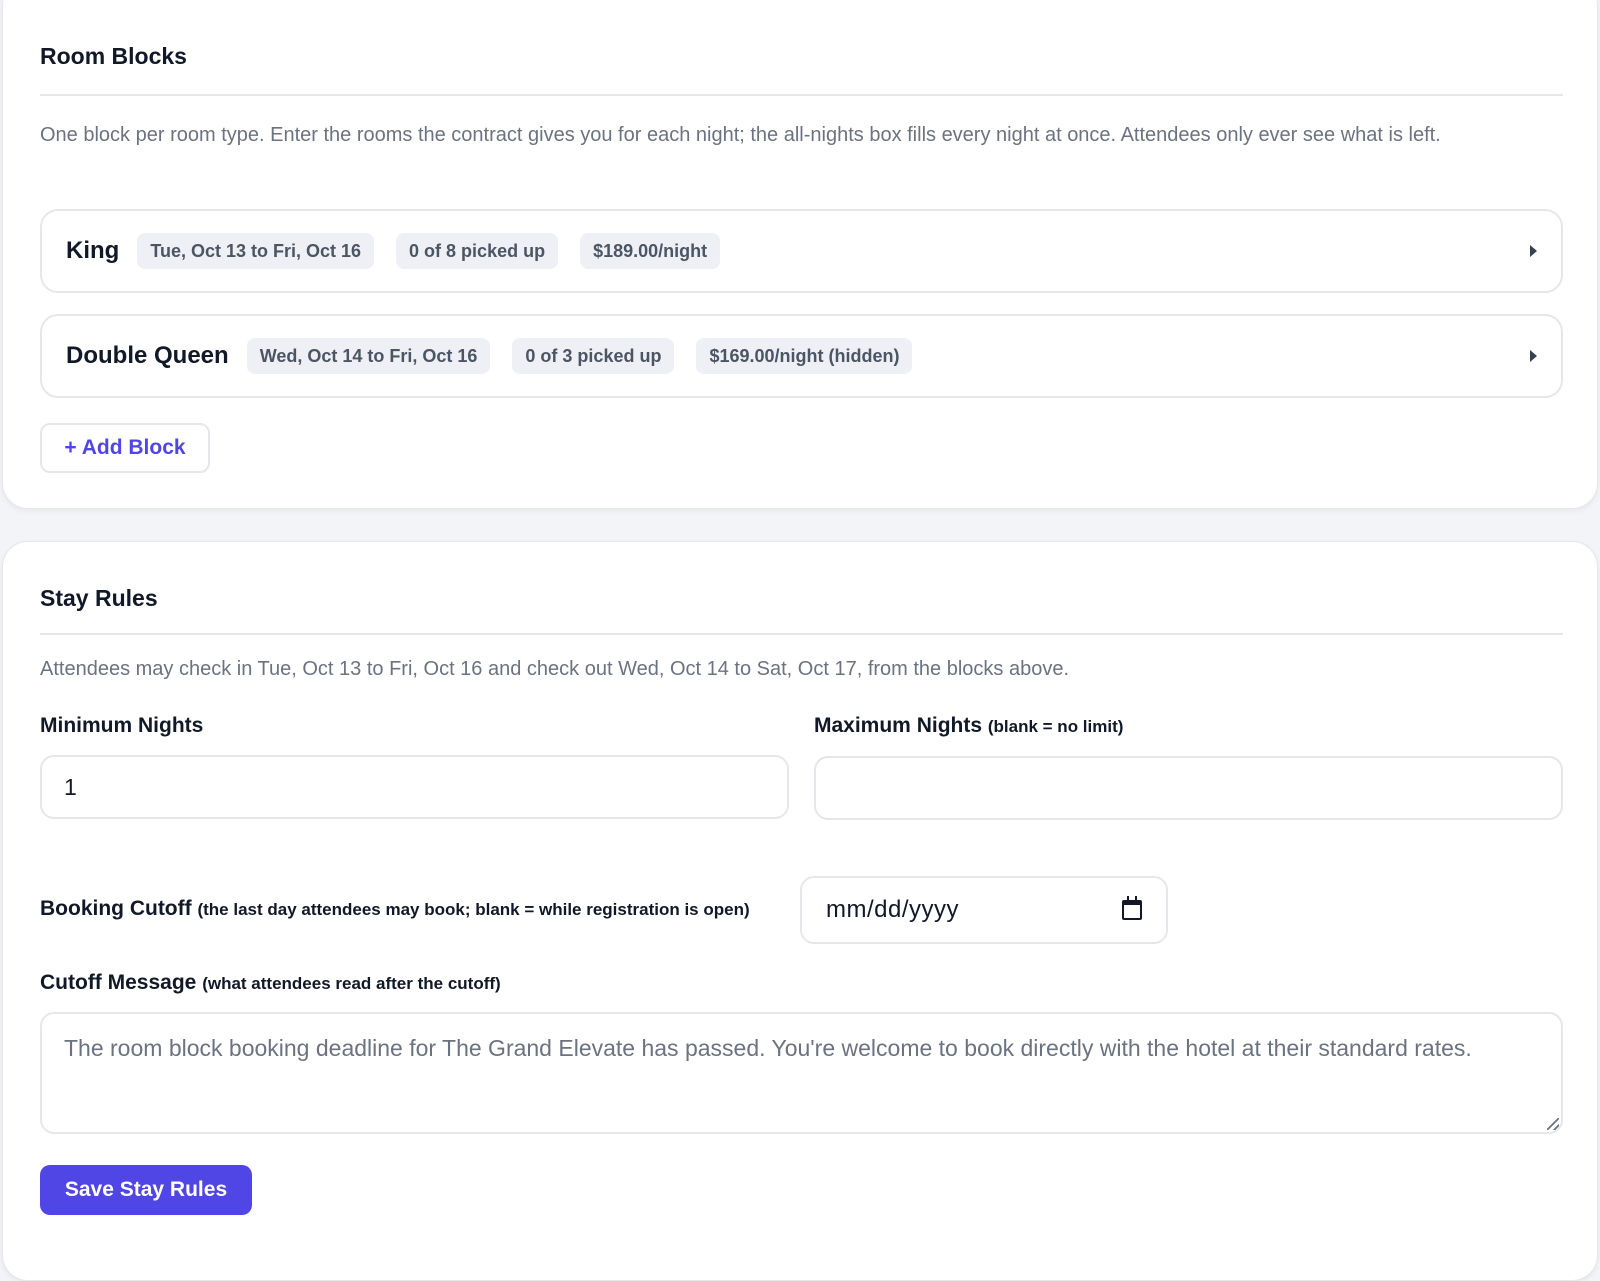  I want to click on save-stay-rules-button: Save Stay Rules, so click(146, 1190).